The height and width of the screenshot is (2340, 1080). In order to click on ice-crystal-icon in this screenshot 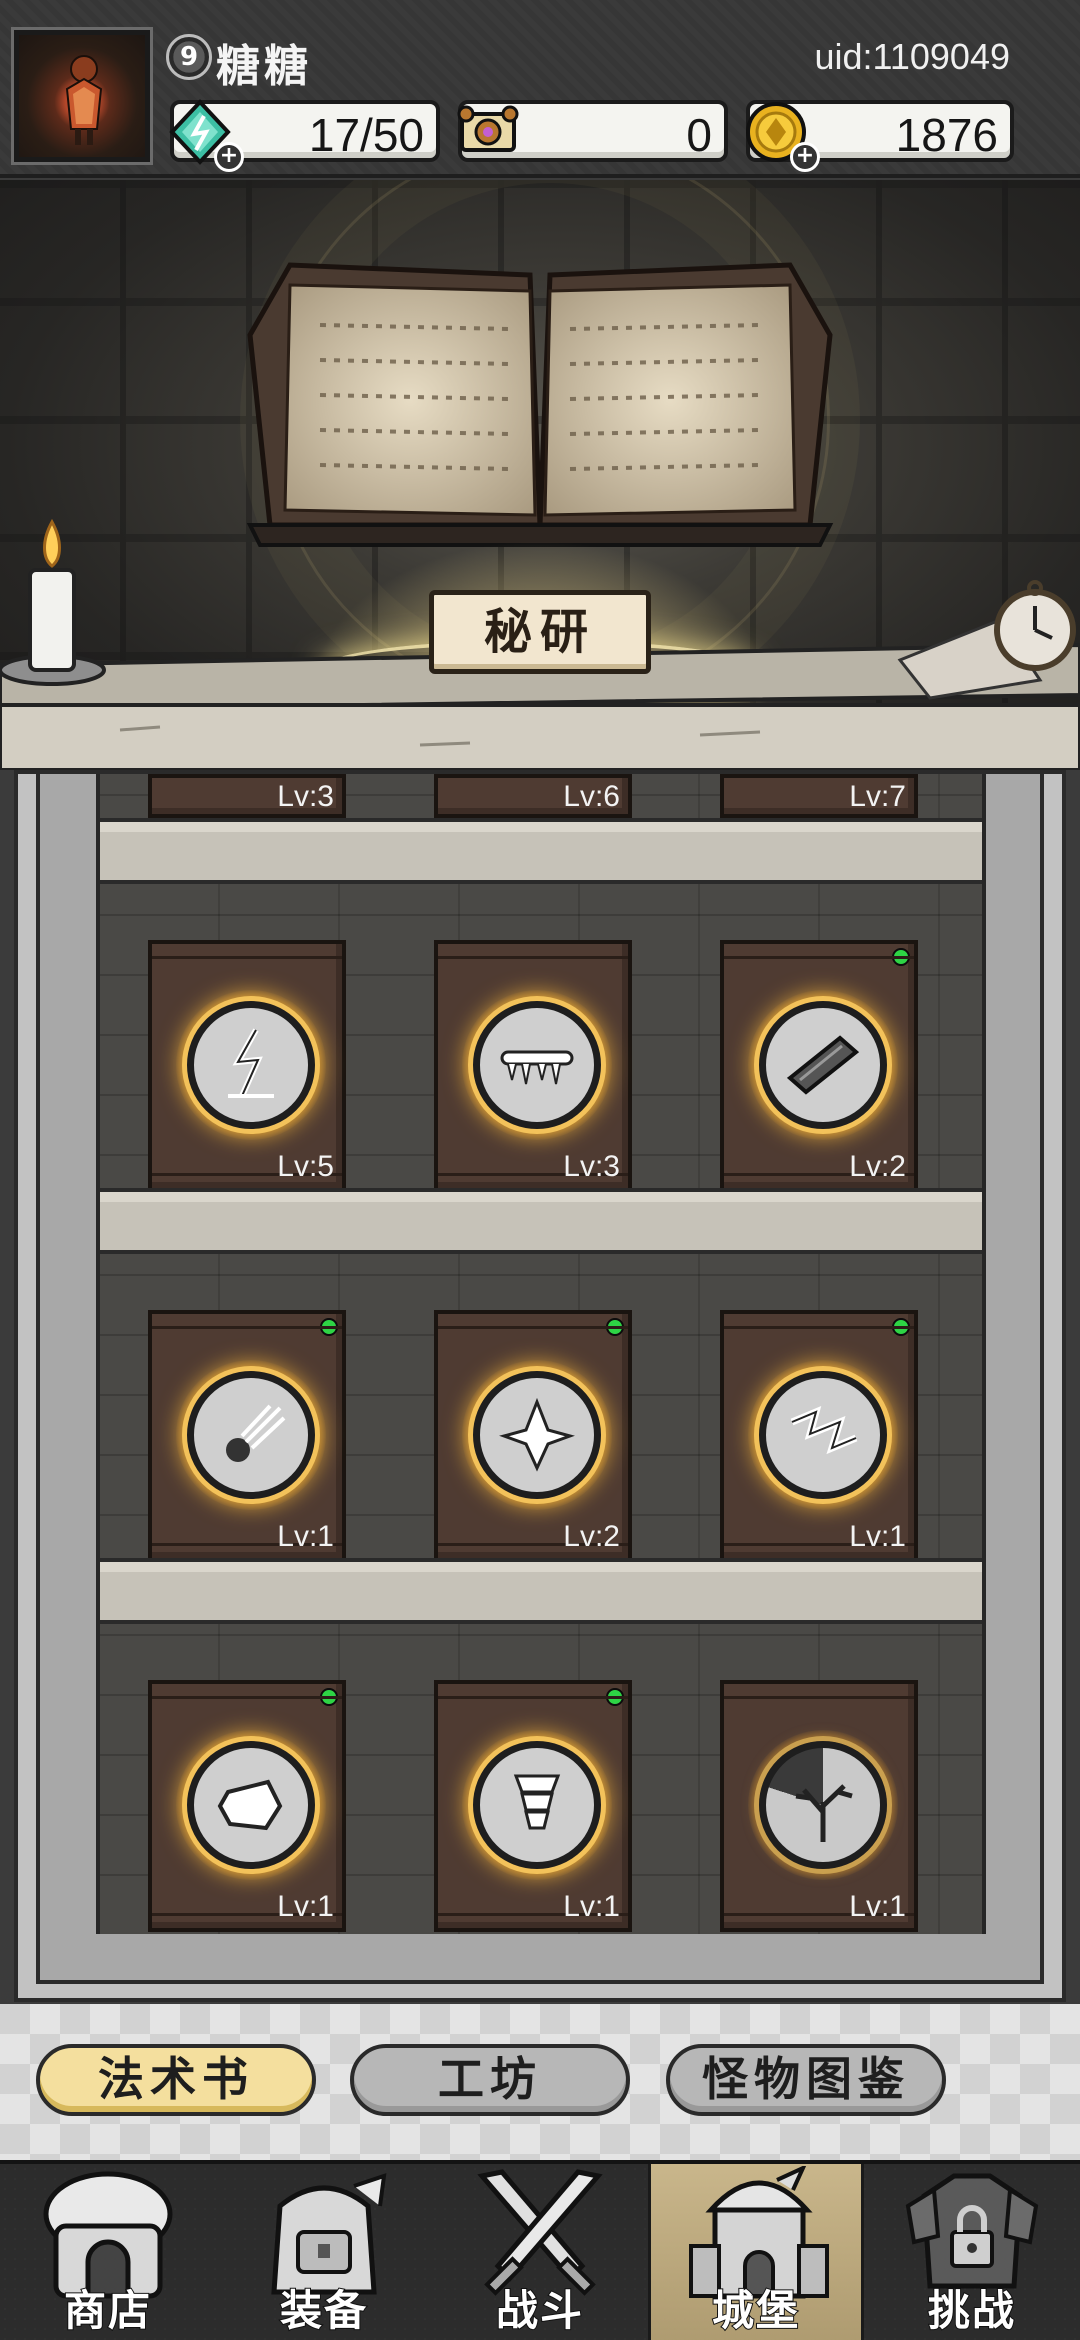, I will do `click(537, 1435)`.